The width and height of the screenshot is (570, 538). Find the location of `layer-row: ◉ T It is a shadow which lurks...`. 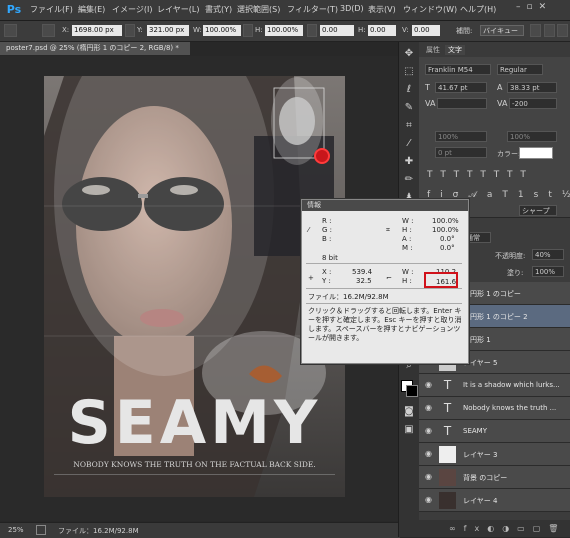

layer-row: ◉ T It is a shadow which lurks... is located at coordinates (494, 385).